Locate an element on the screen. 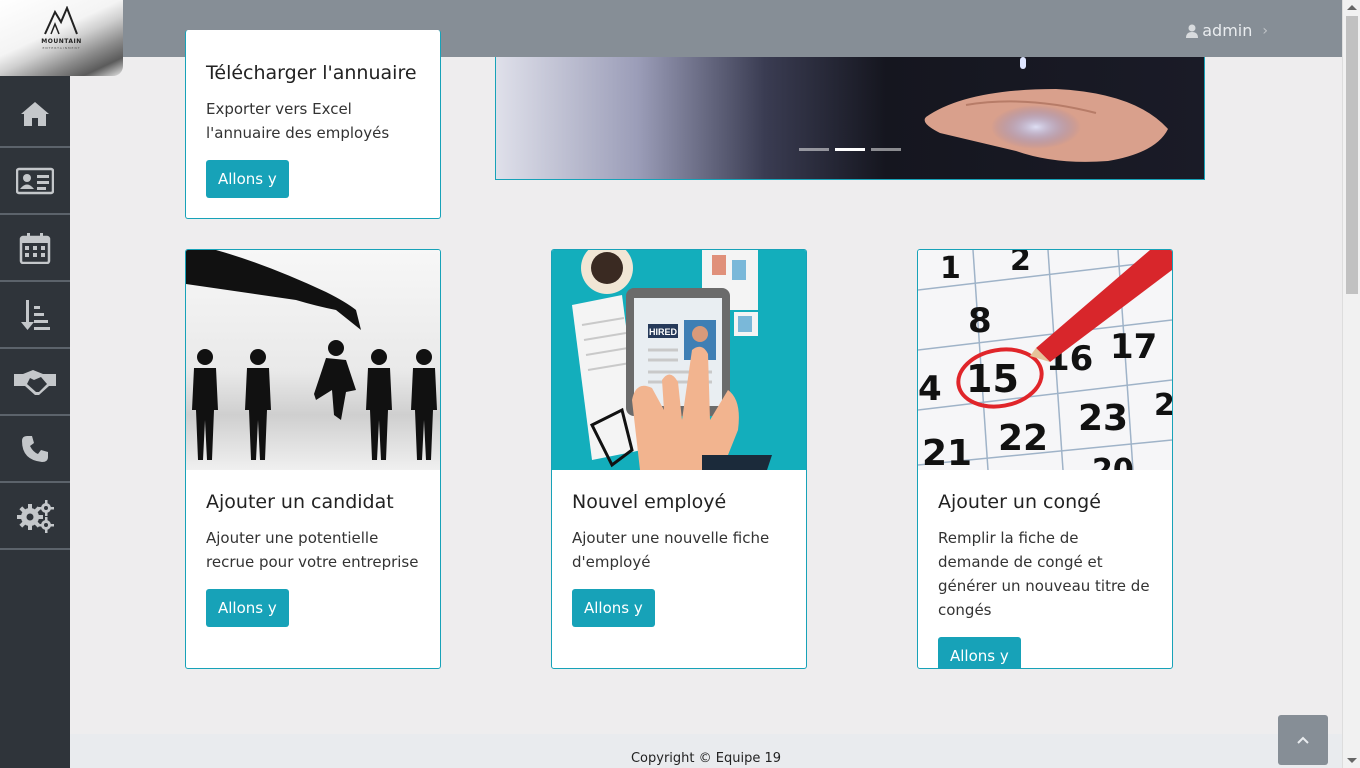 The width and height of the screenshot is (1360, 768). recruitment-image is located at coordinates (313, 360).